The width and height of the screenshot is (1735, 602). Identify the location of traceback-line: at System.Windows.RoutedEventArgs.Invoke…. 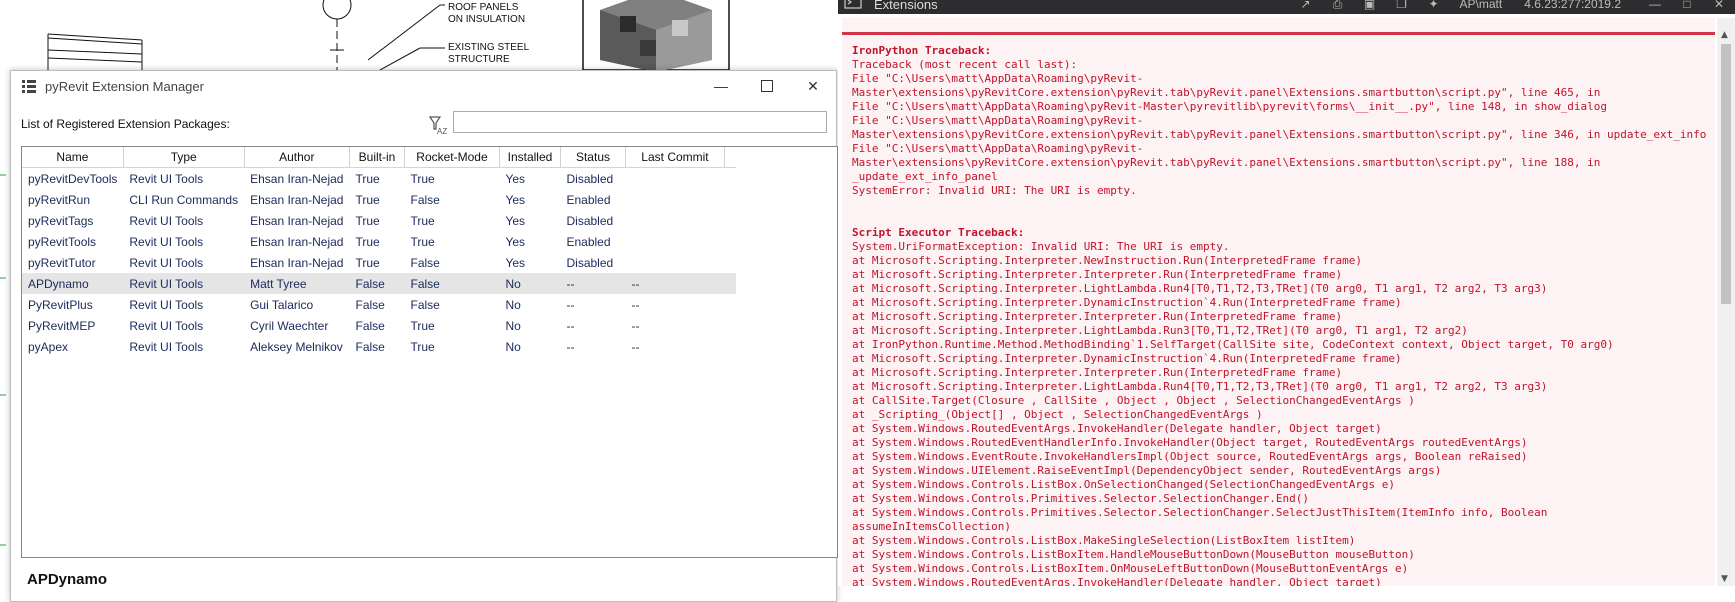
(1117, 581).